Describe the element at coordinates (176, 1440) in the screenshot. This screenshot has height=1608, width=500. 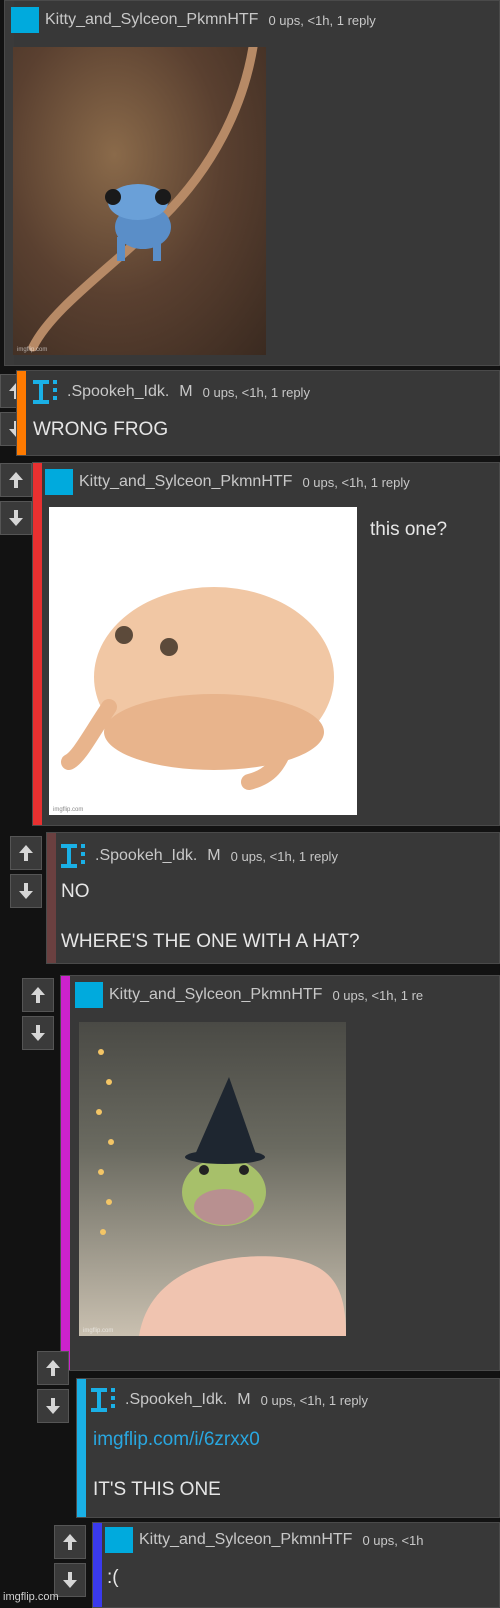
I see `comment-link: imgflip.com/i/6zrxx0` at that location.